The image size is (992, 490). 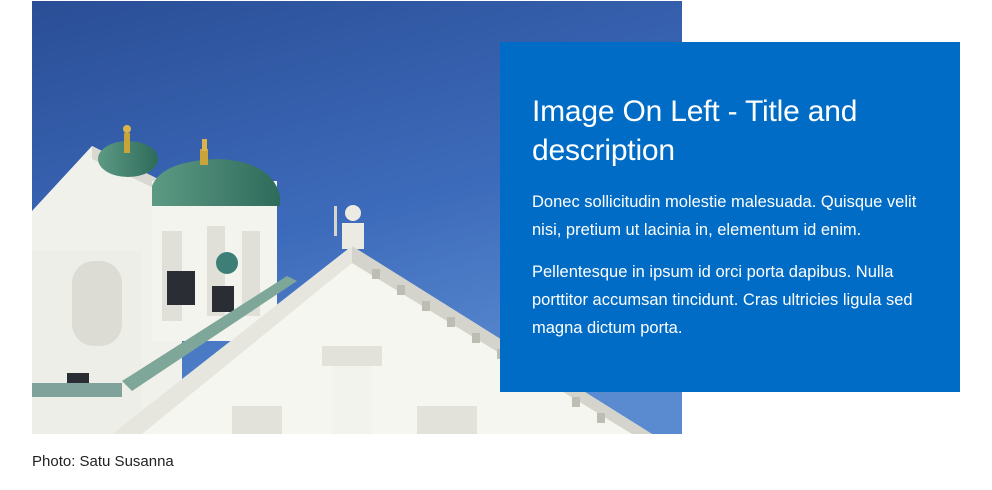 I want to click on photo-caption: Photo: Satu Susanna, so click(x=103, y=461).